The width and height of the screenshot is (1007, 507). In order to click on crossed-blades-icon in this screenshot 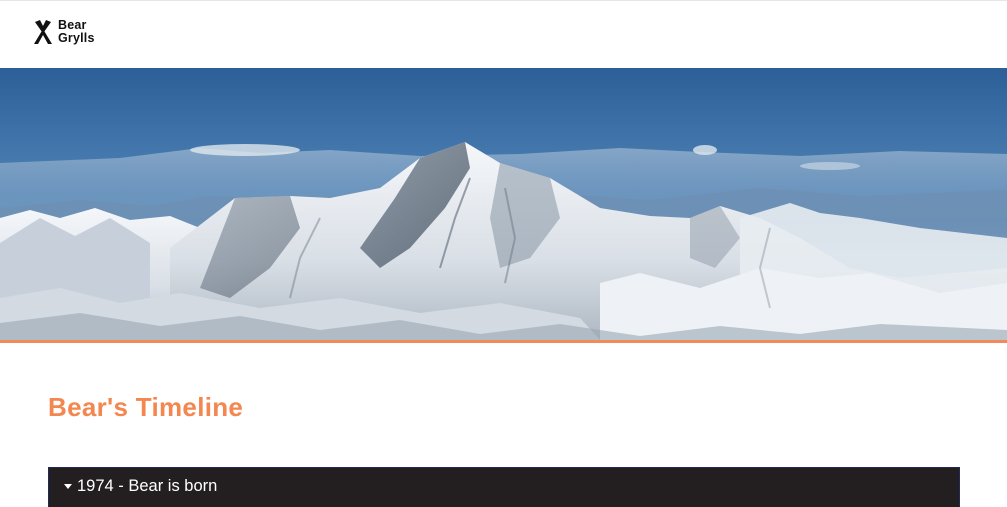, I will do `click(43, 32)`.